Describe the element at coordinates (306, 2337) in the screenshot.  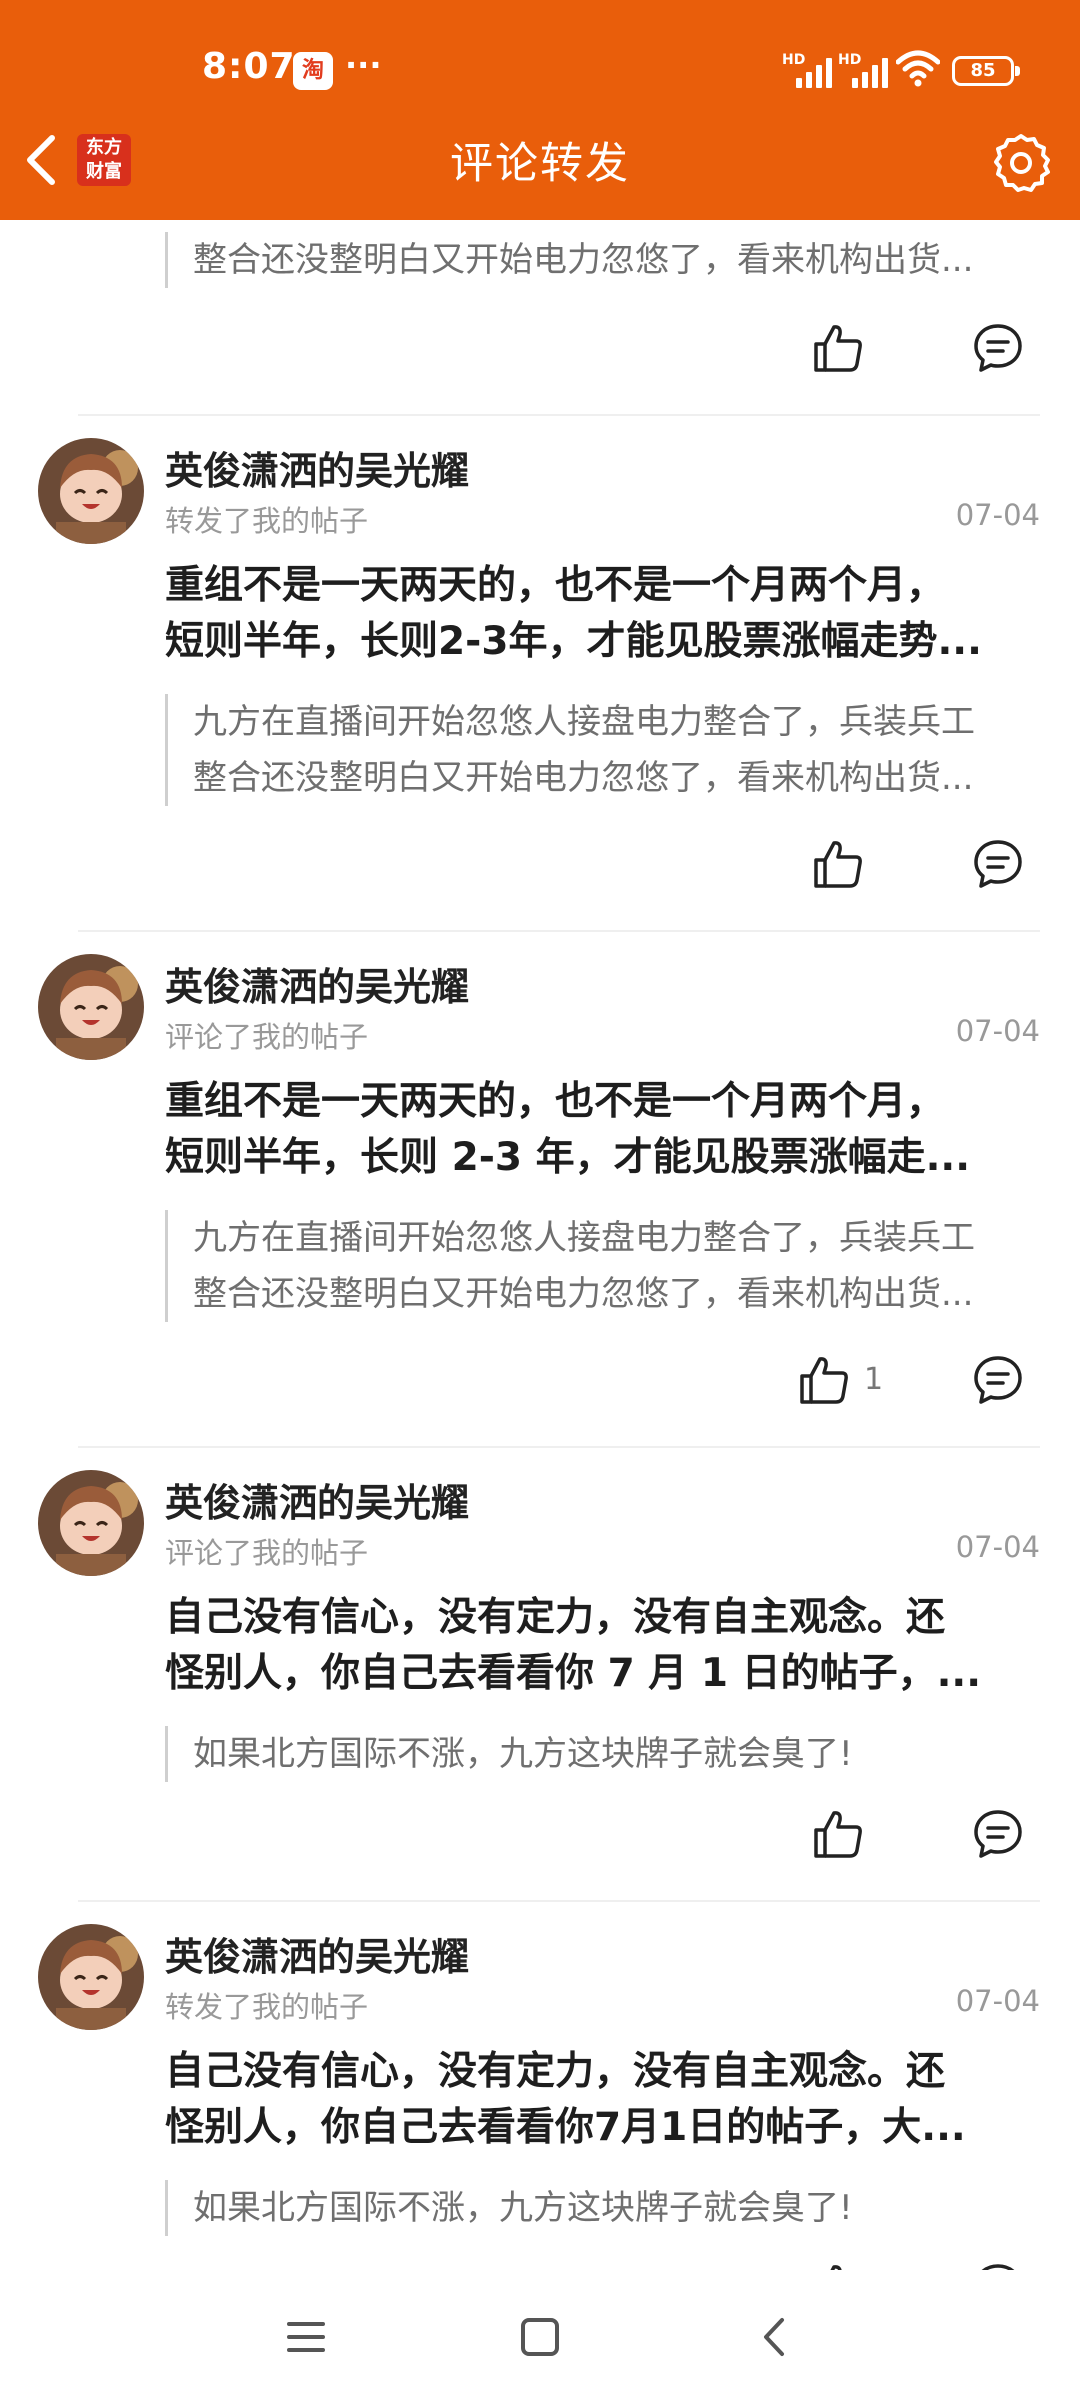
I see `menu-icon` at that location.